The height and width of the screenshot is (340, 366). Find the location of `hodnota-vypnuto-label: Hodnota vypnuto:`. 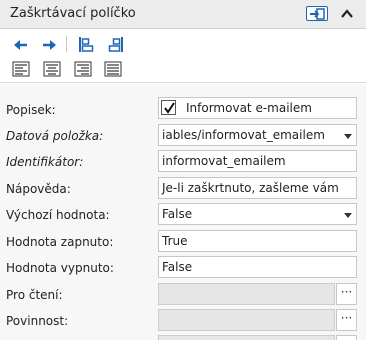

hodnota-vypnuto-label: Hodnota vypnuto: is located at coordinates (60, 268).